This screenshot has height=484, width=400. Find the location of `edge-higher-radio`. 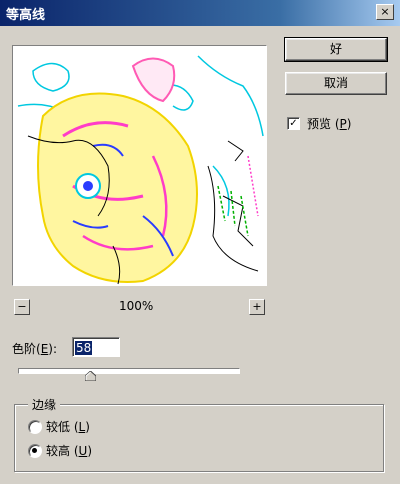

edge-higher-radio is located at coordinates (35, 451).